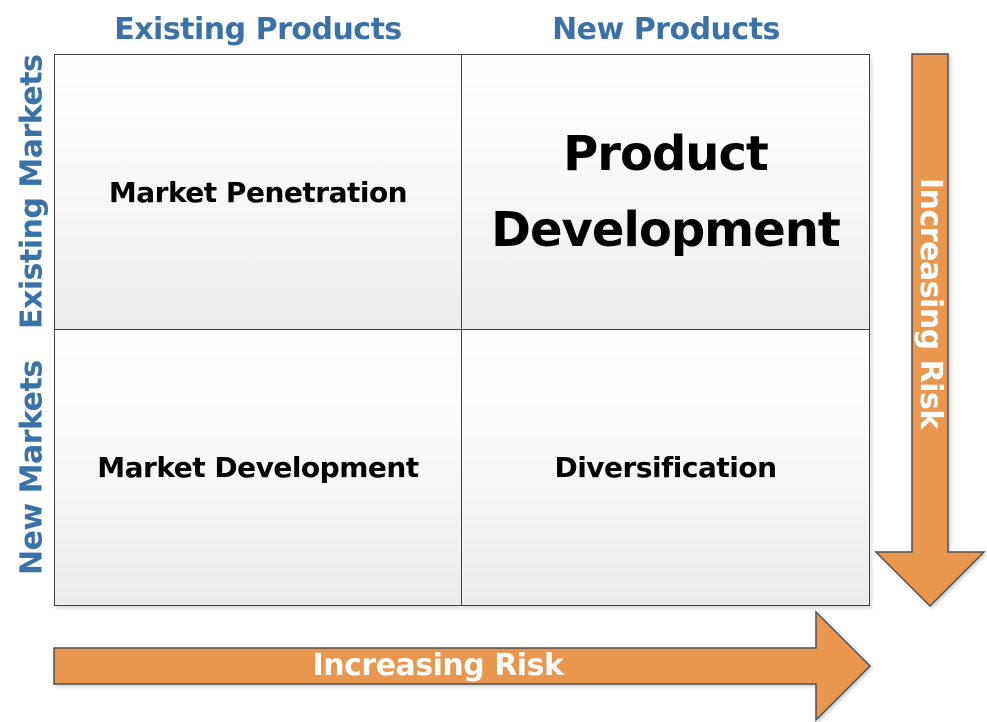 This screenshot has height=722, width=987. Describe the element at coordinates (930, 303) in the screenshot. I see `vertical-arrow-label: Increasing Risk` at that location.